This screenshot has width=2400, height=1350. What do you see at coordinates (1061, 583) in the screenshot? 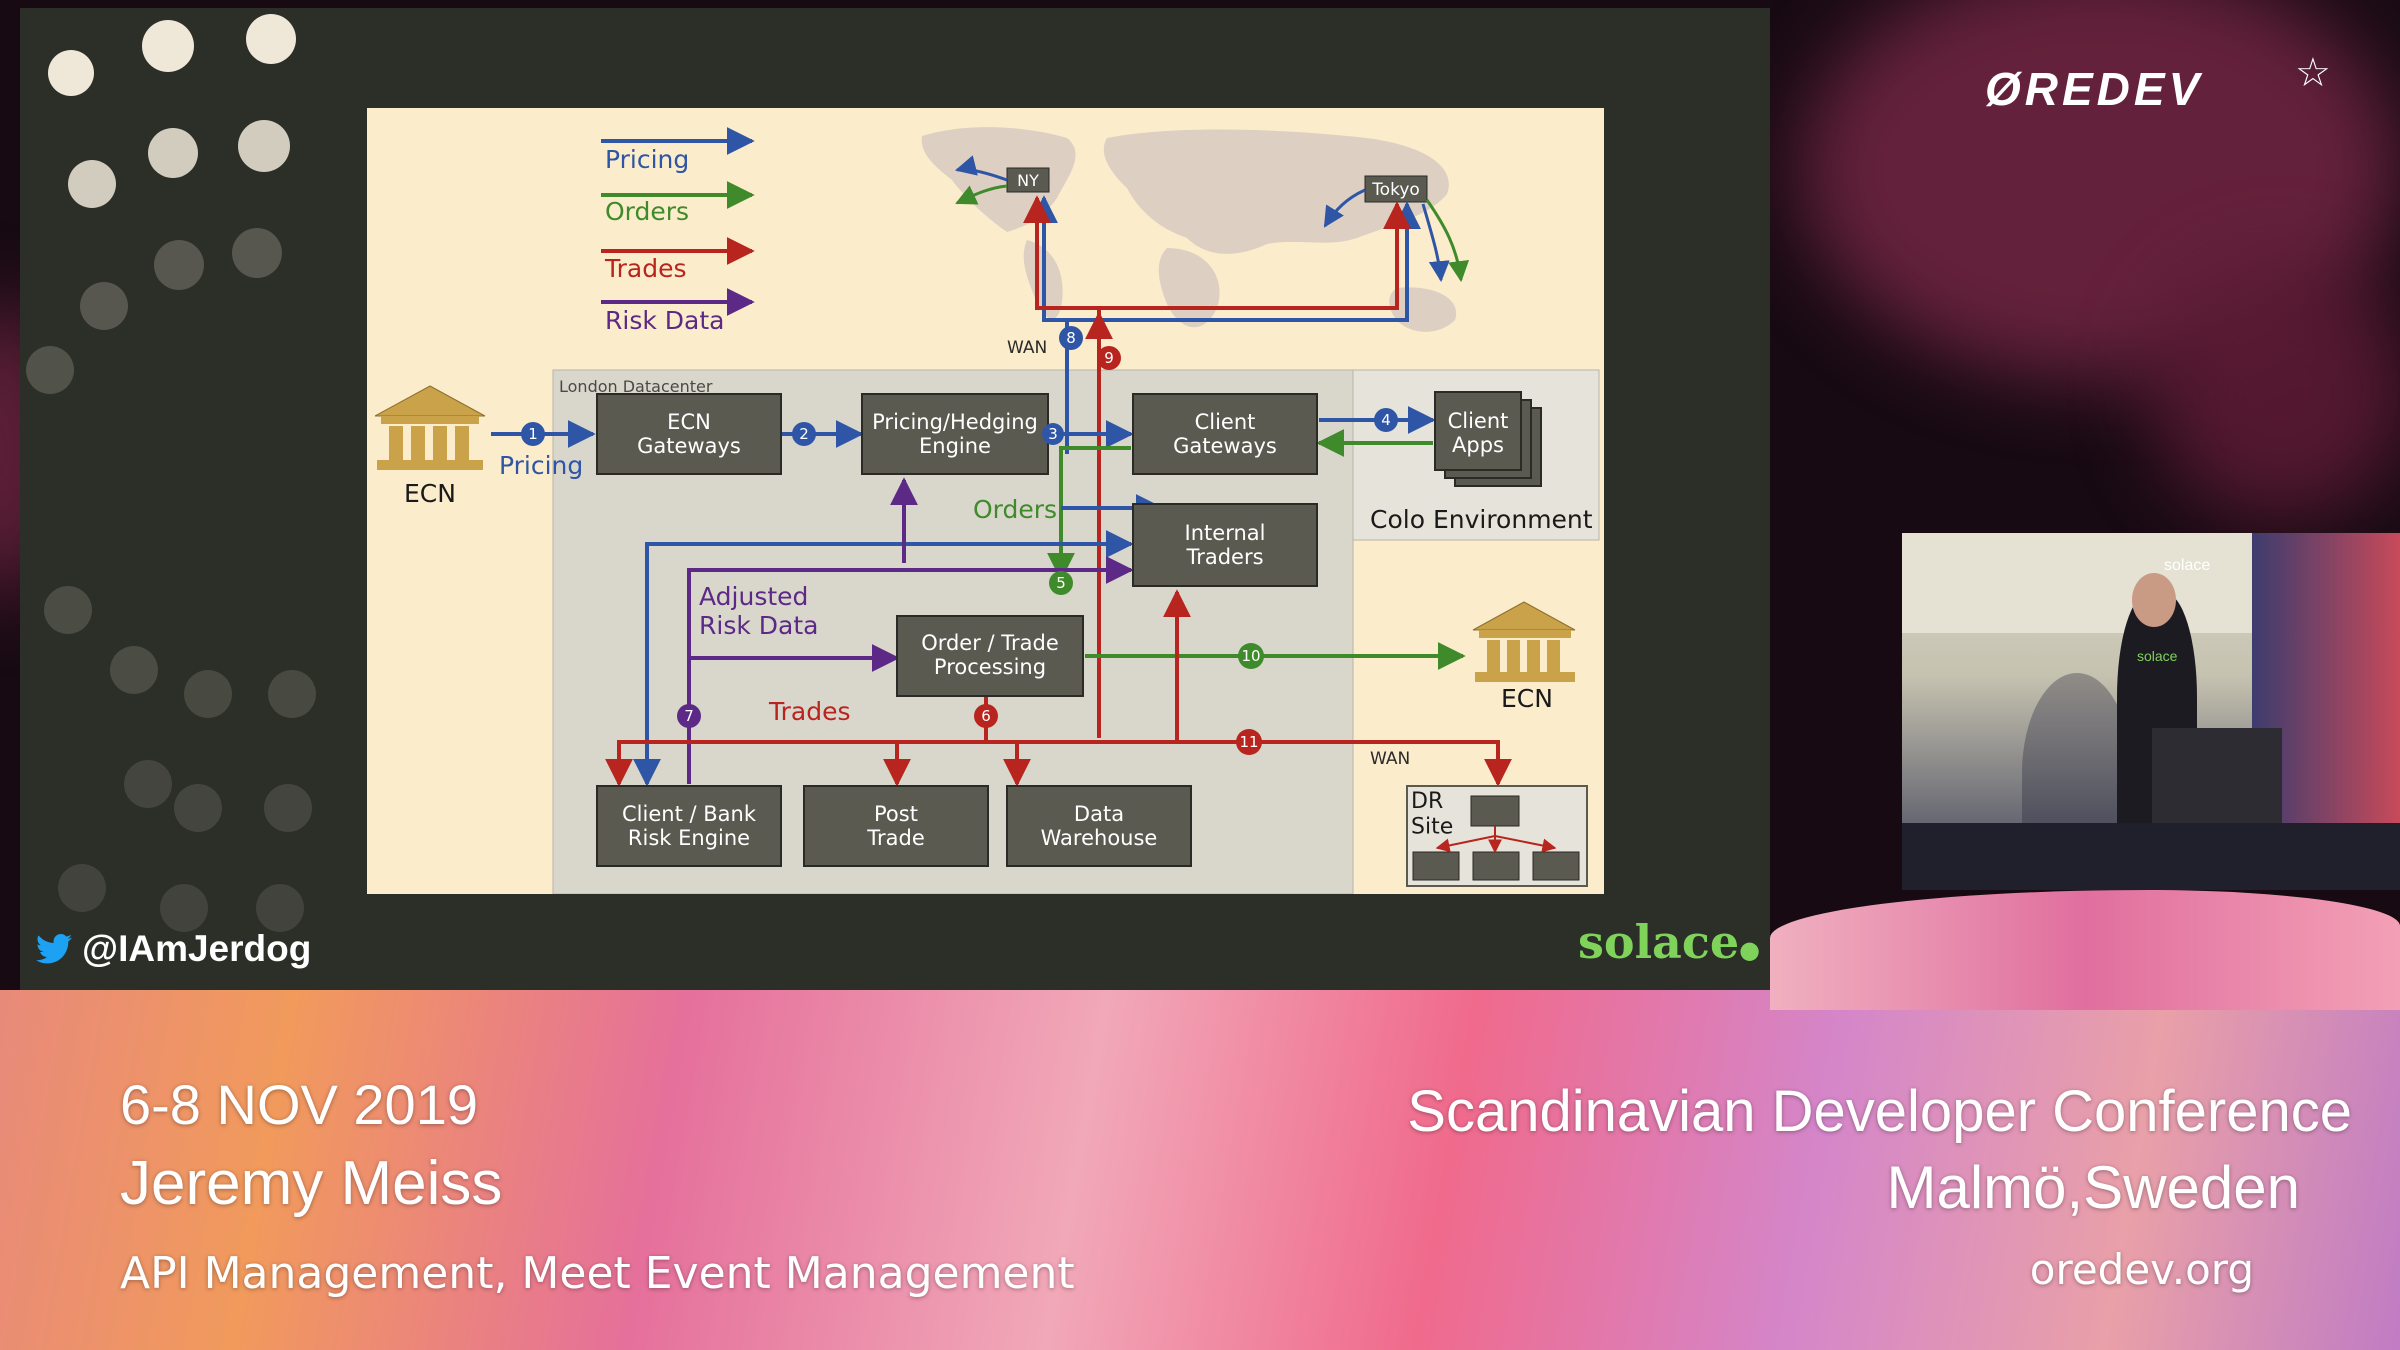
I see `marker-5: 5` at bounding box center [1061, 583].